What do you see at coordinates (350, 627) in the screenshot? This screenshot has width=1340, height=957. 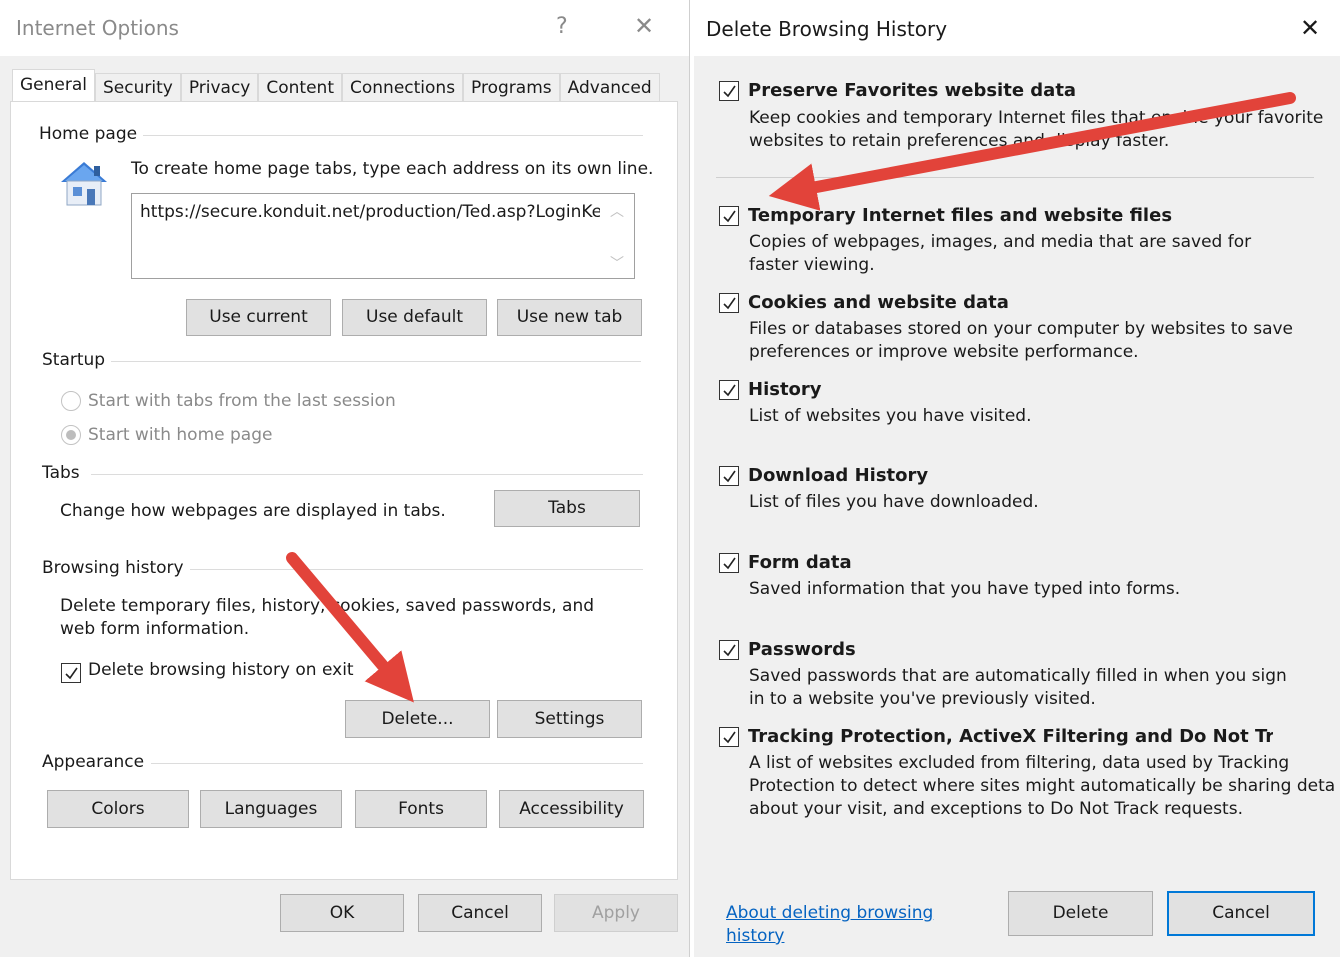 I see `arrow-to-delete-button` at bounding box center [350, 627].